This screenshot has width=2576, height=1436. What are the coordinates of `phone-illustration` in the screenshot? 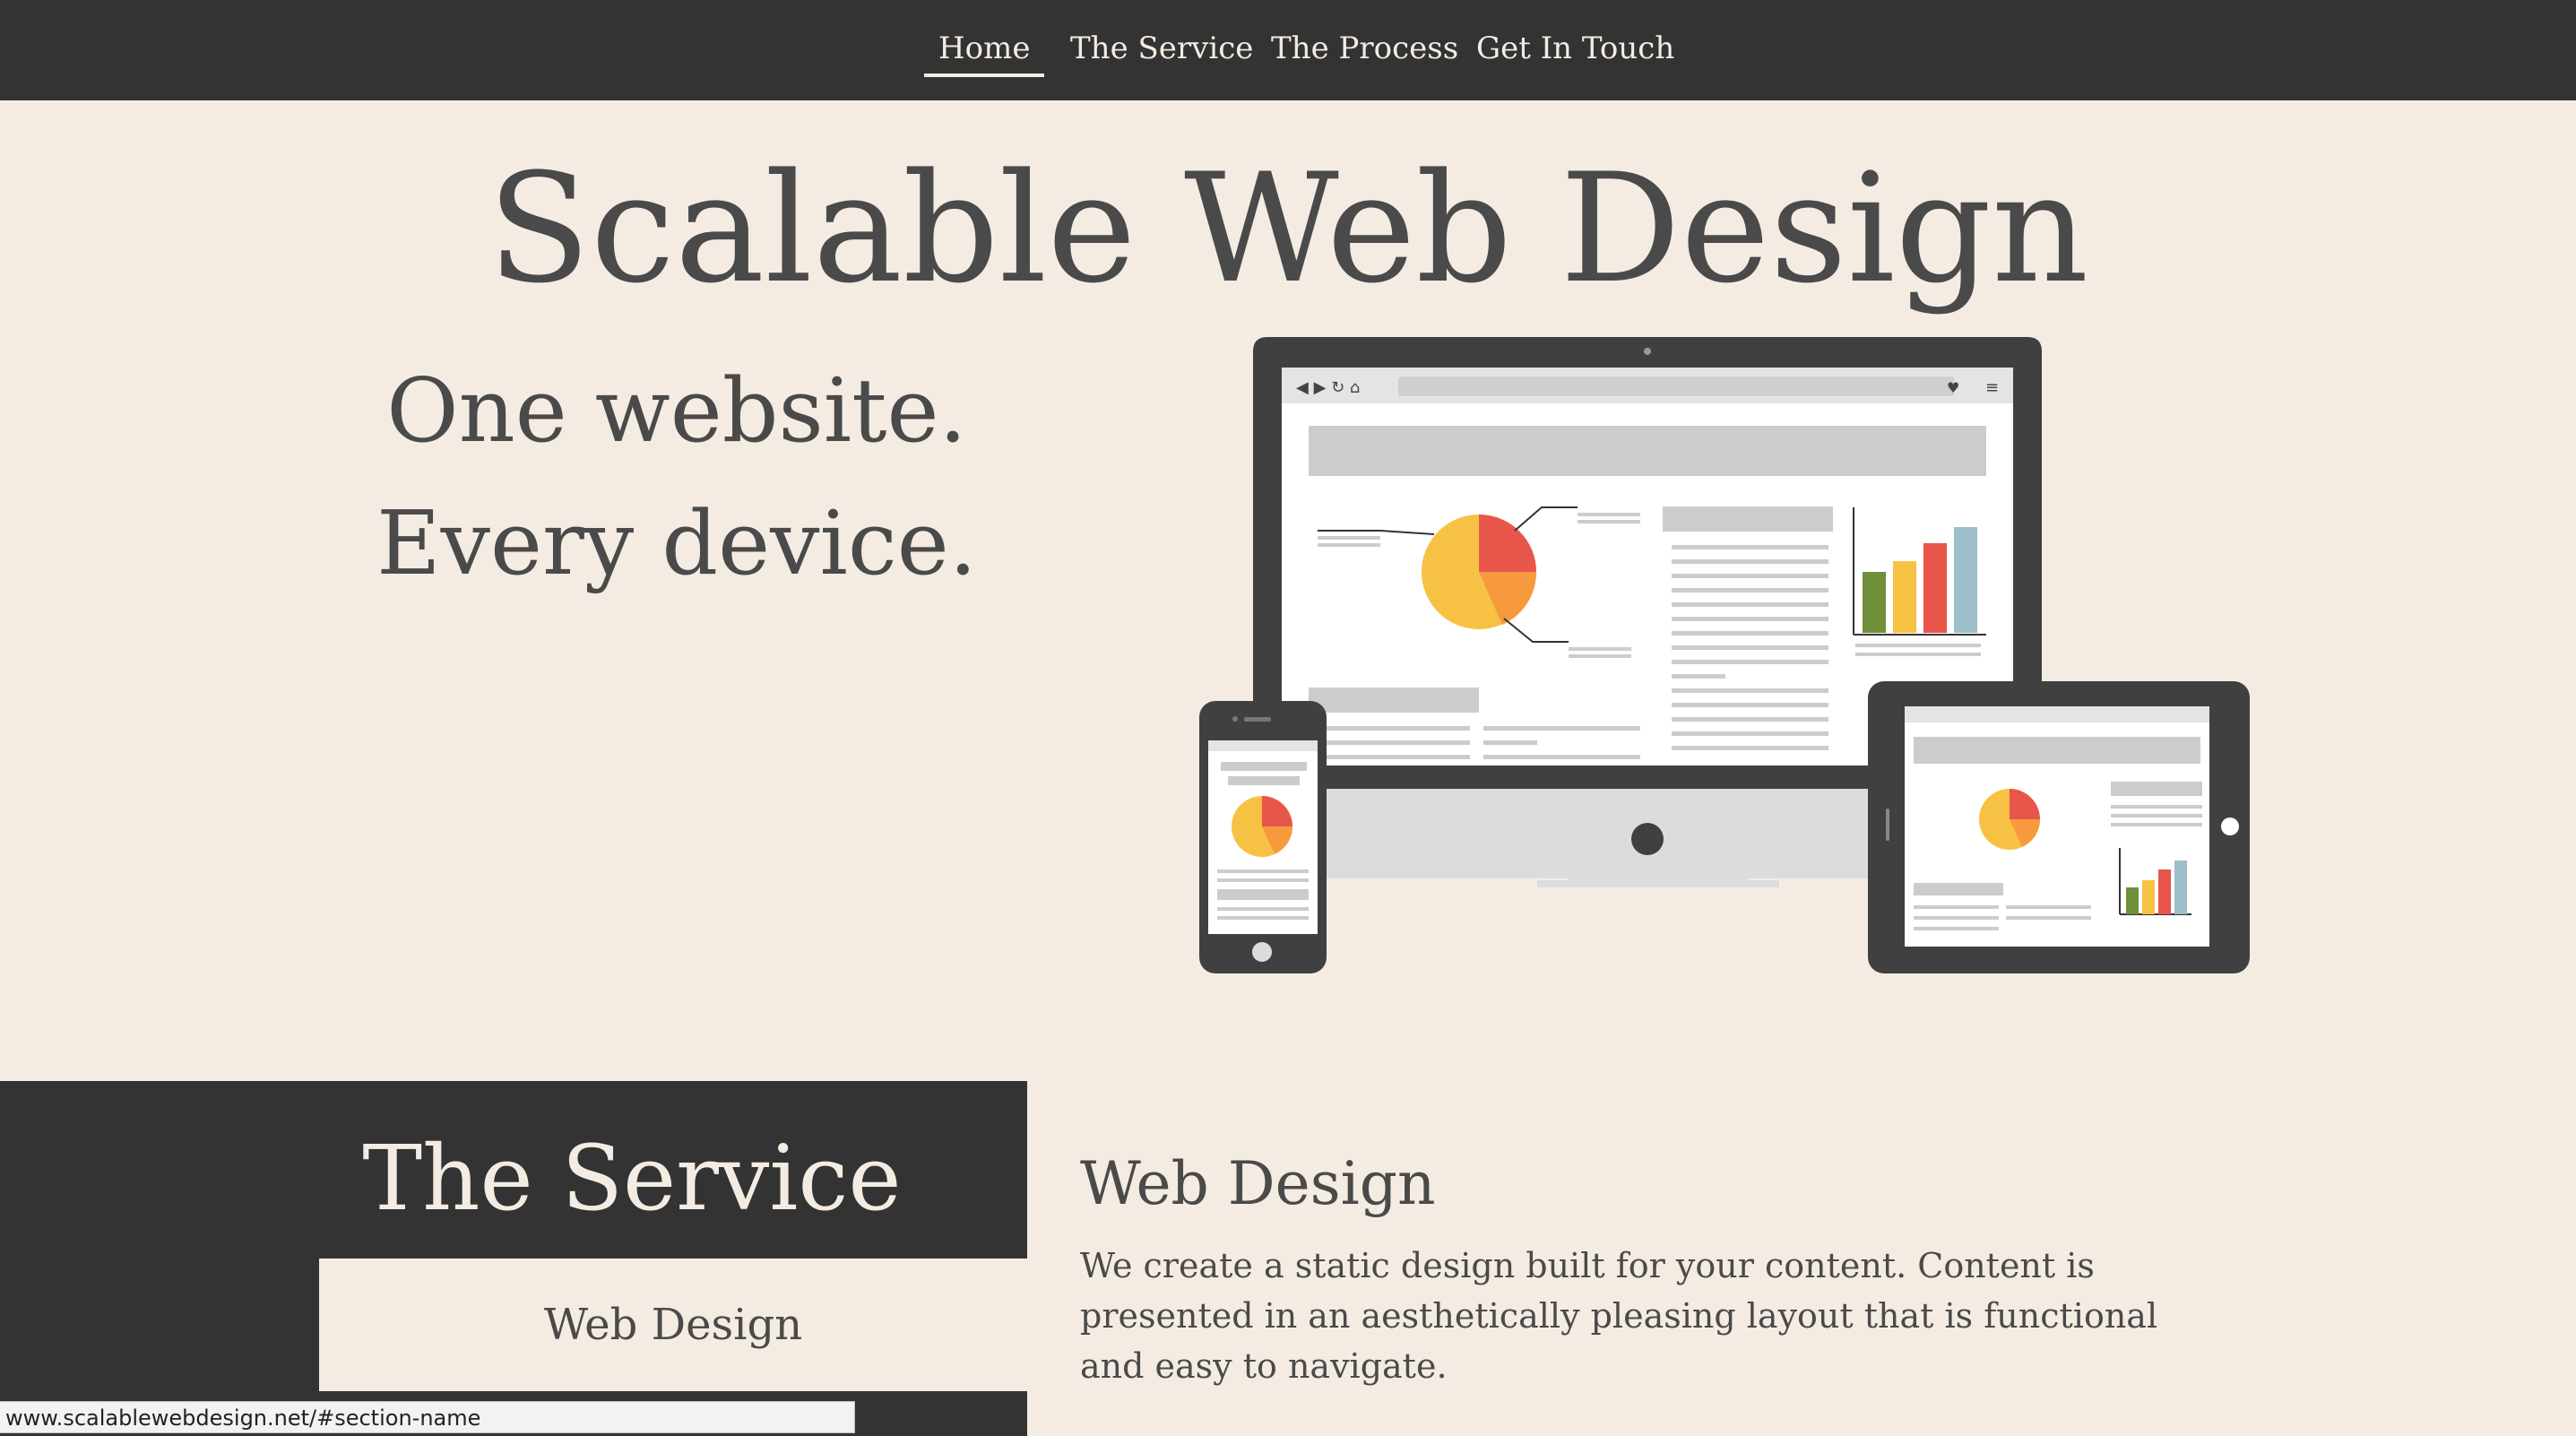 It's located at (1263, 837).